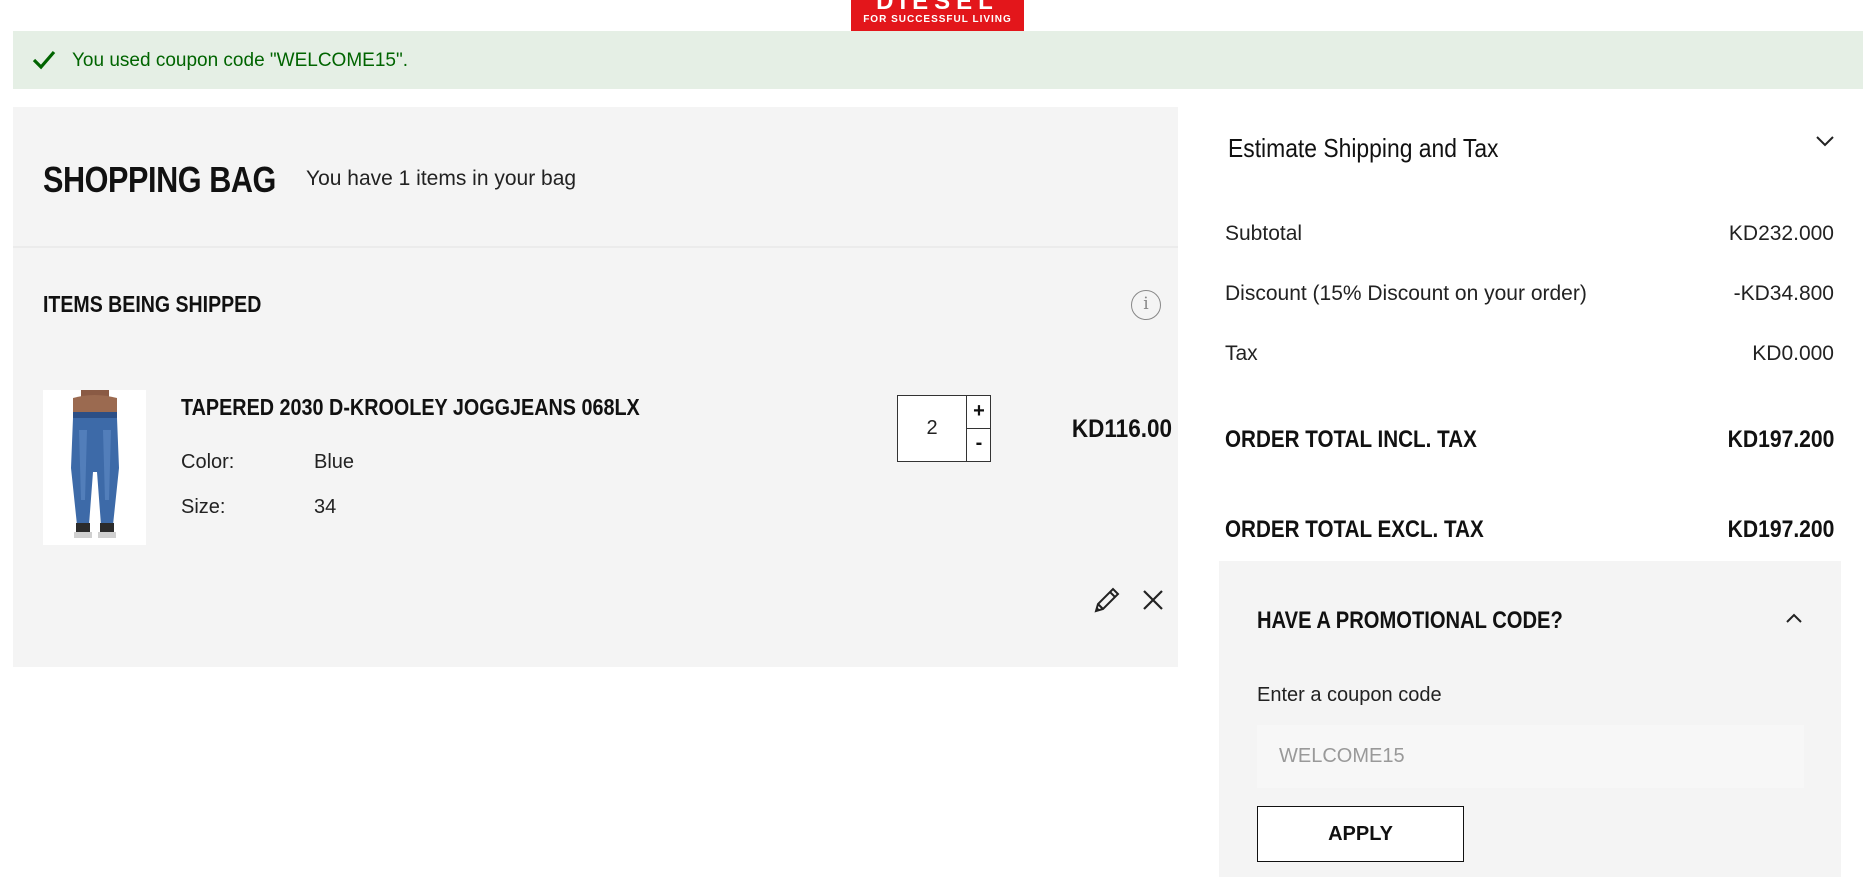  What do you see at coordinates (938, 60) in the screenshot?
I see `success-message: You used coupon code "WELCOME15".` at bounding box center [938, 60].